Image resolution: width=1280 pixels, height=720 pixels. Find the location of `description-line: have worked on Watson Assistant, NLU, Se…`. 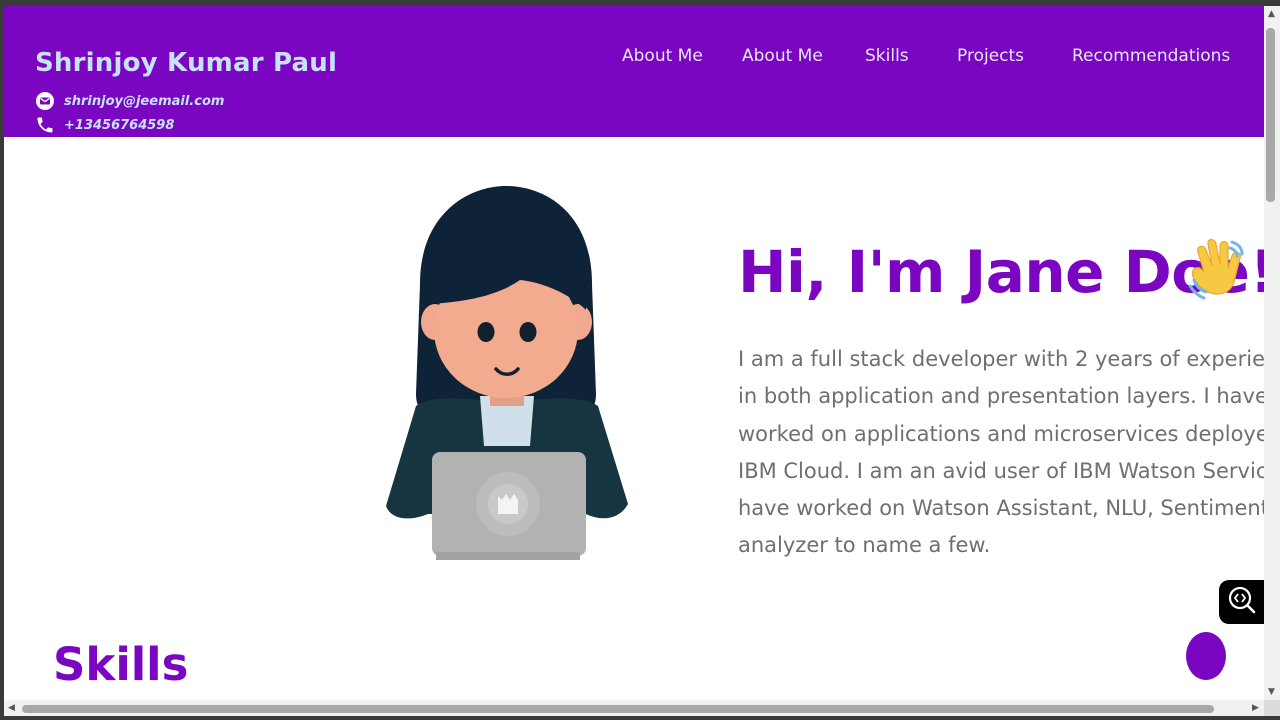

description-line: have worked on Watson Assistant, NLU, Se… is located at coordinates (1001, 508).